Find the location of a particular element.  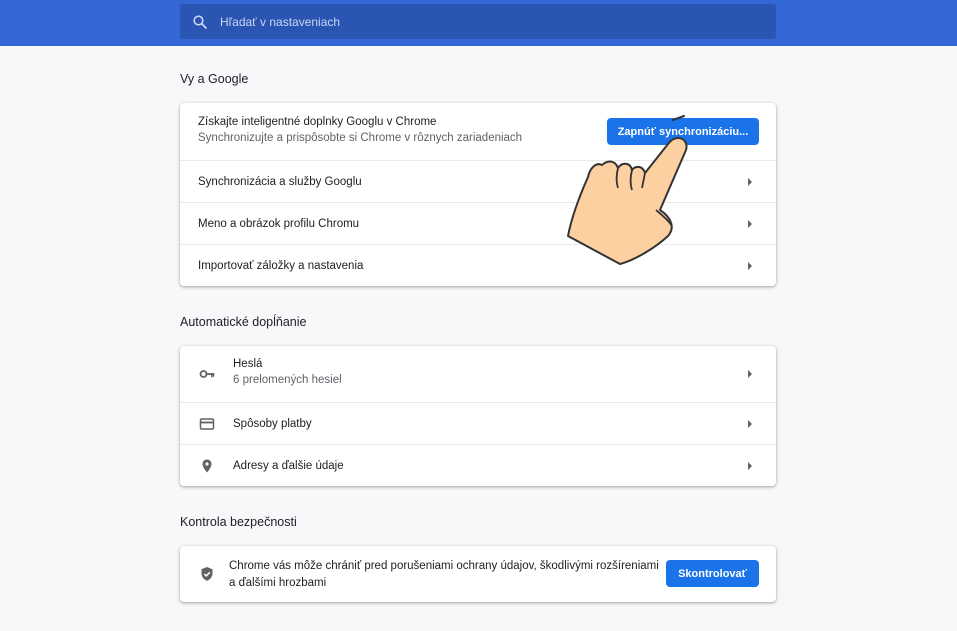

search-input: Hľadať v nastaveniach is located at coordinates (478, 21).